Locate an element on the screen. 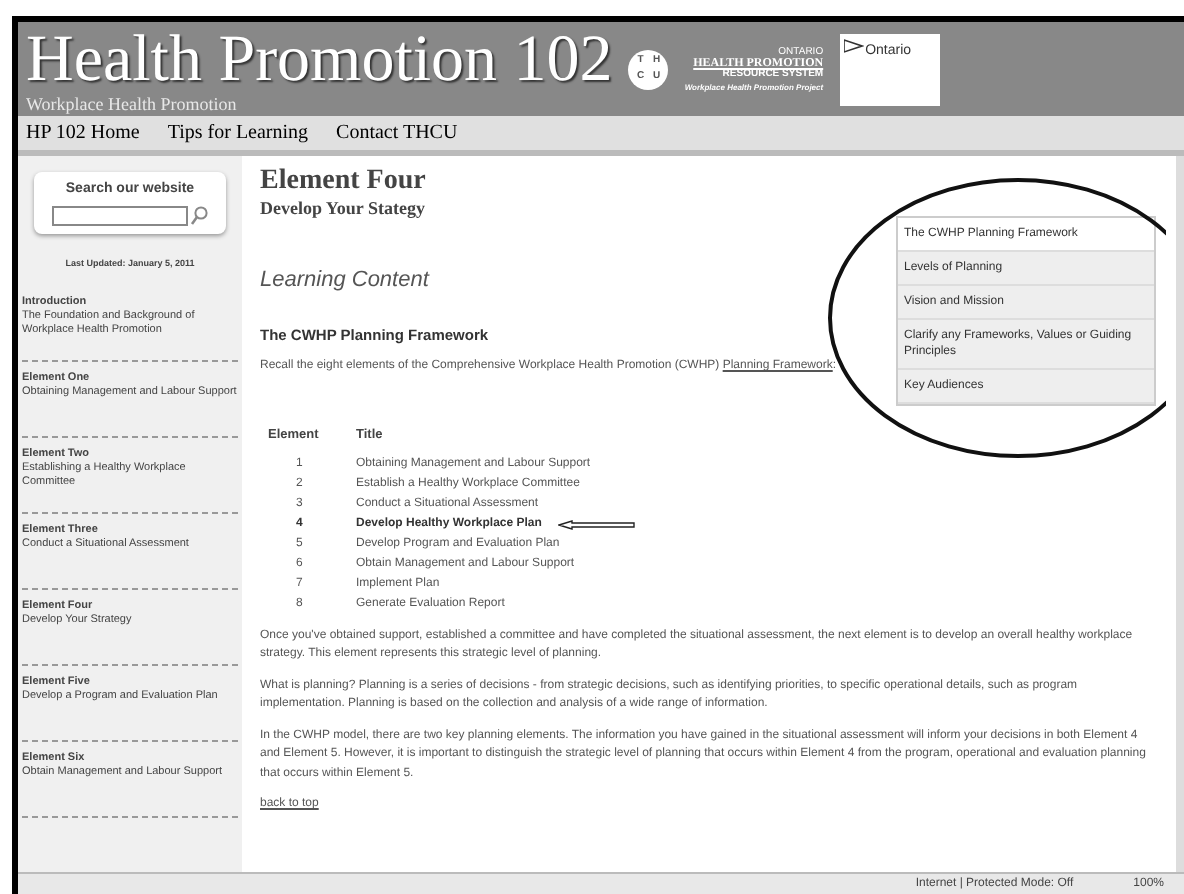 Image resolution: width=1184 pixels, height=894 pixels. search-field is located at coordinates (120, 215).